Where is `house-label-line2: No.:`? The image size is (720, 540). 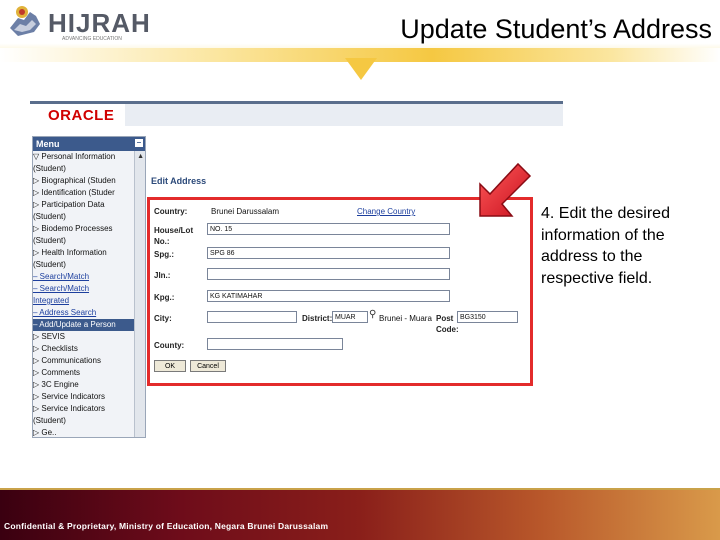
house-label-line2: No.: is located at coordinates (162, 241).